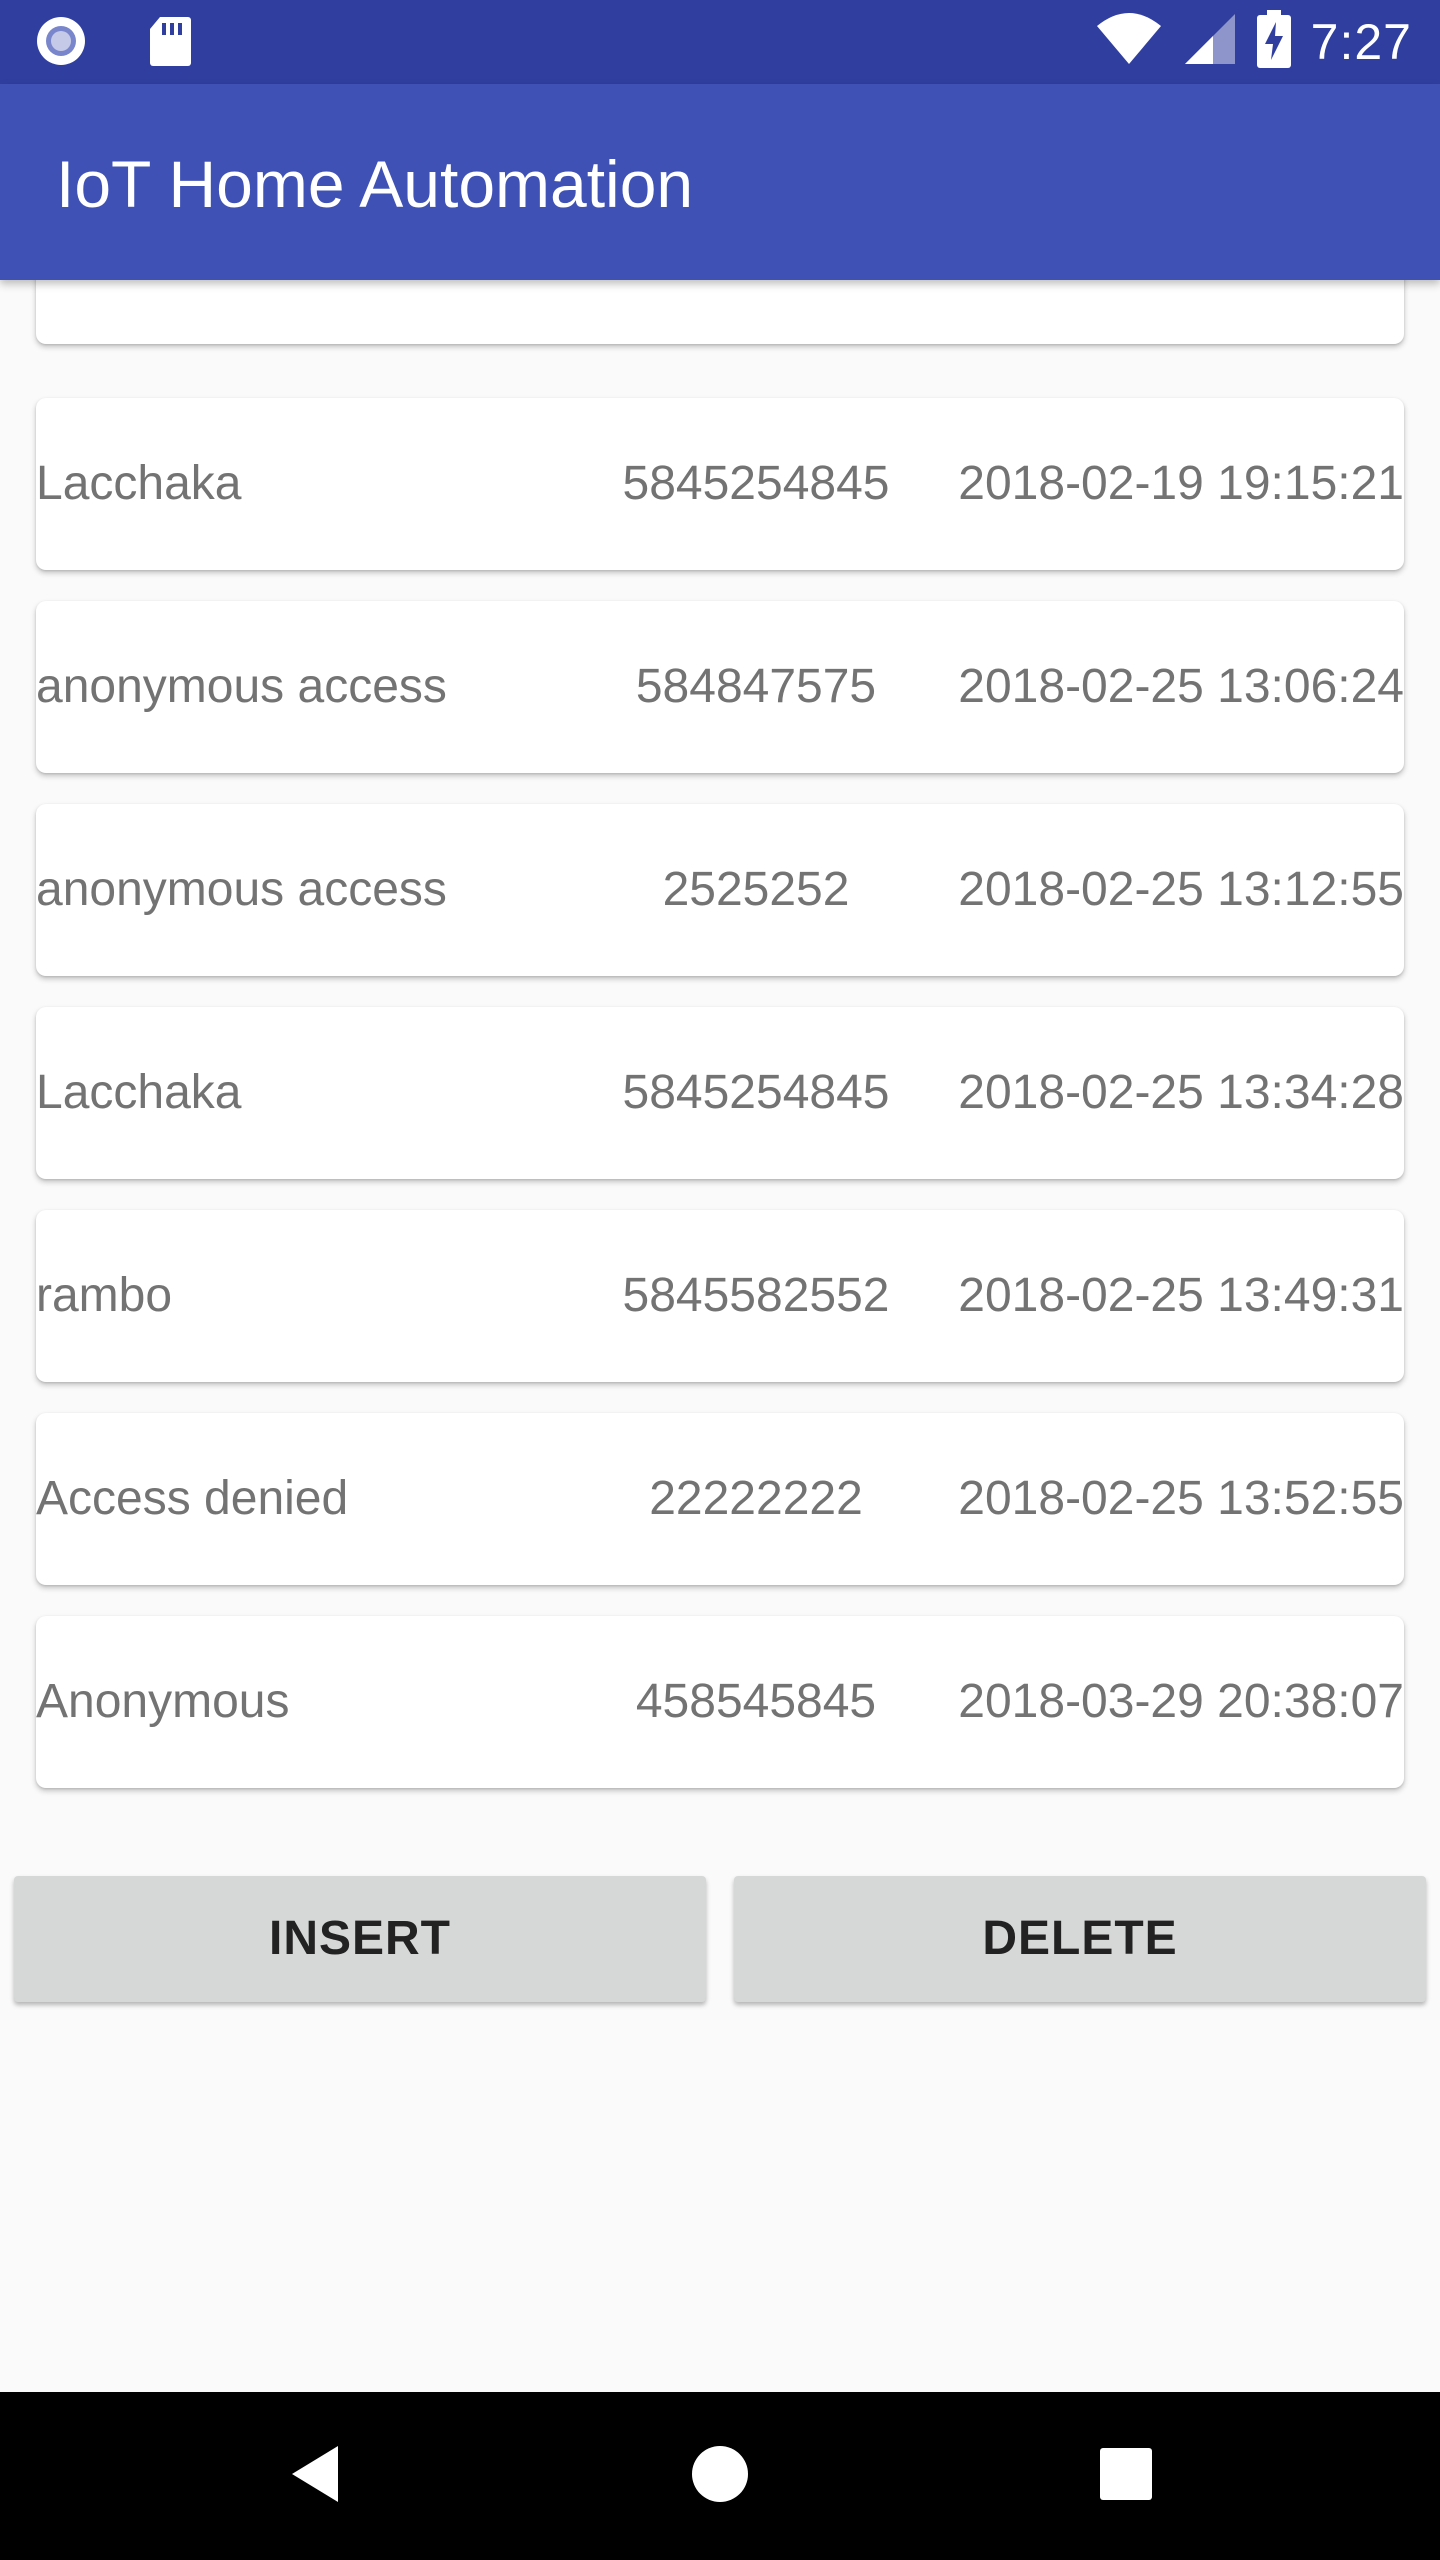 This screenshot has width=1440, height=2560. I want to click on record-card: rambo 5845582552 2018-02-25 13:49:31, so click(720, 1296).